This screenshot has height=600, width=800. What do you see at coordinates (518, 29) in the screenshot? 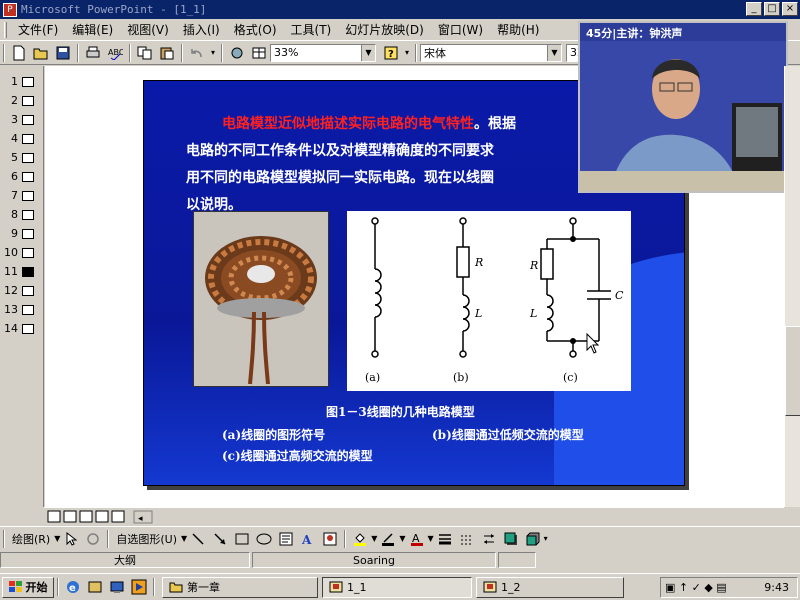
I see `menu-help: 帮助(H)` at bounding box center [518, 29].